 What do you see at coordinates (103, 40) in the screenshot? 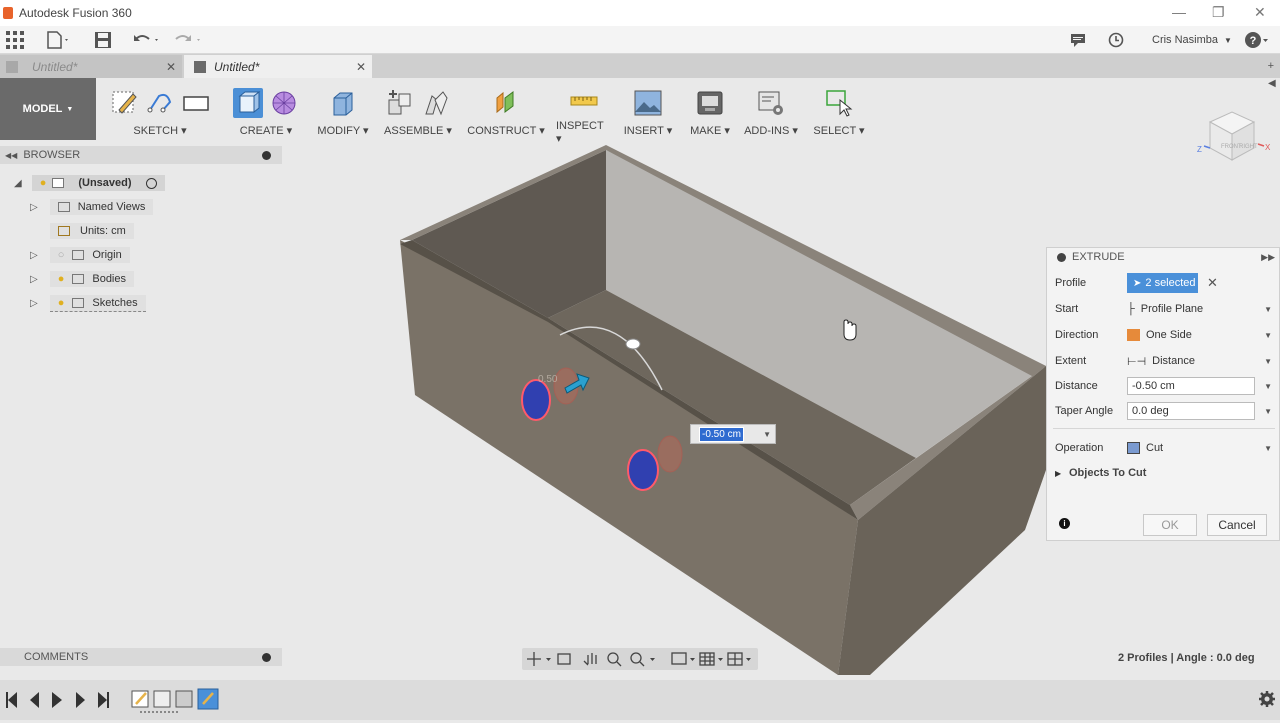
I see `save-icon` at bounding box center [103, 40].